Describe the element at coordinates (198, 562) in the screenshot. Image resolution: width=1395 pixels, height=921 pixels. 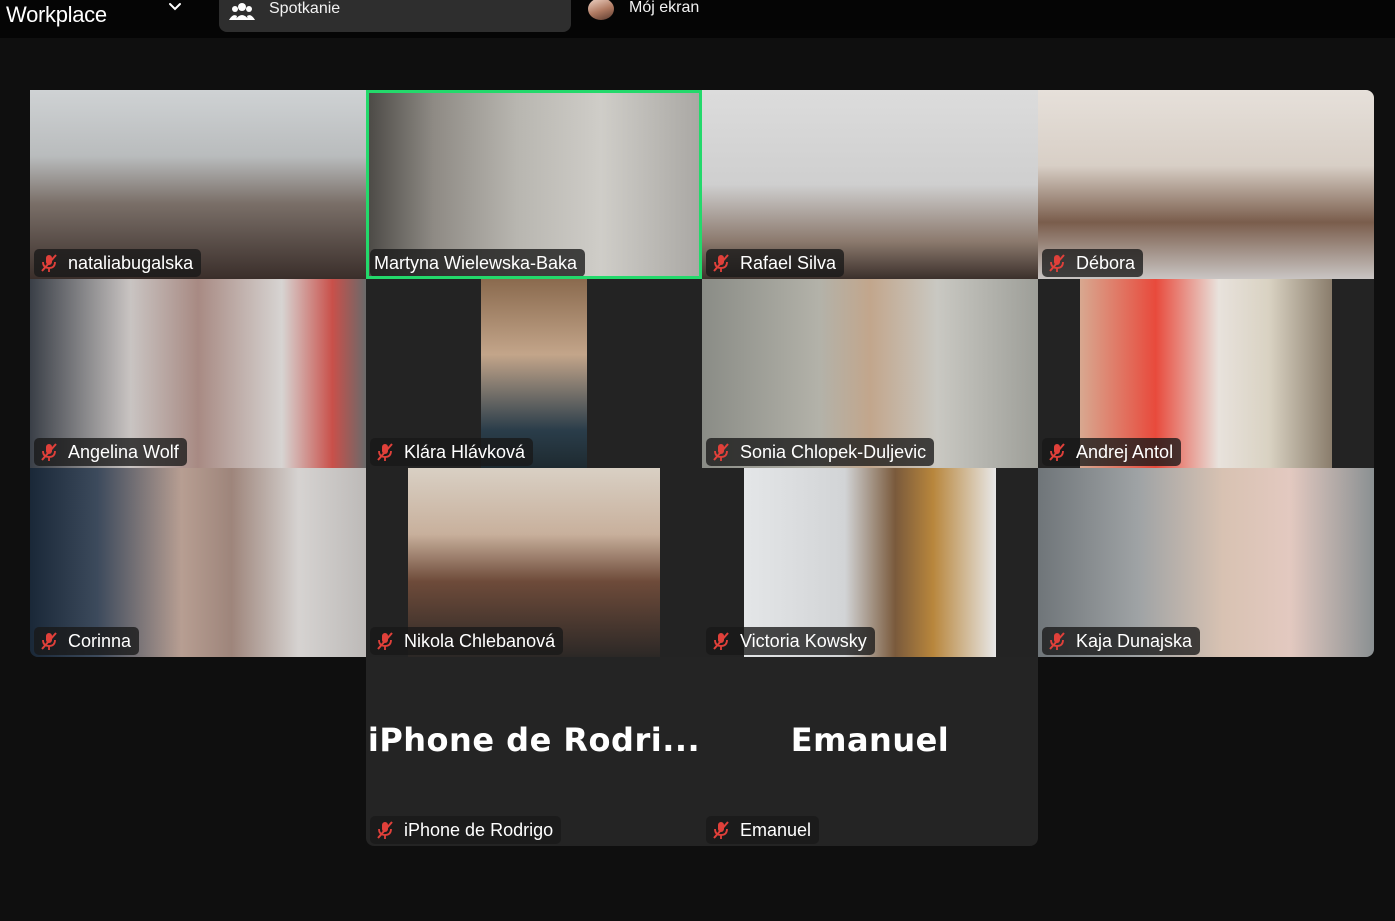
I see `video-tile: Corinna` at that location.